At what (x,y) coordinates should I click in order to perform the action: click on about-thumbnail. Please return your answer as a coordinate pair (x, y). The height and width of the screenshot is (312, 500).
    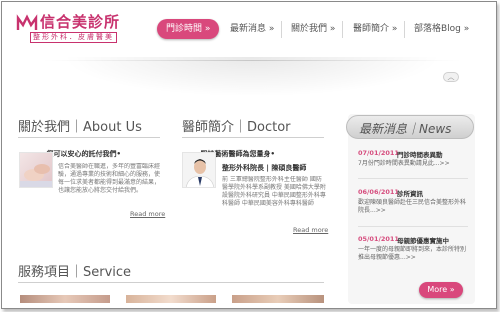
    Looking at the image, I should click on (36, 170).